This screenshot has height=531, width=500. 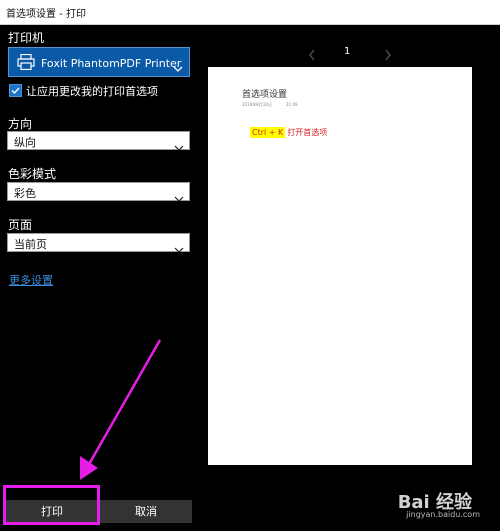 What do you see at coordinates (30, 244) in the screenshot?
I see `pages-value: 当前页` at bounding box center [30, 244].